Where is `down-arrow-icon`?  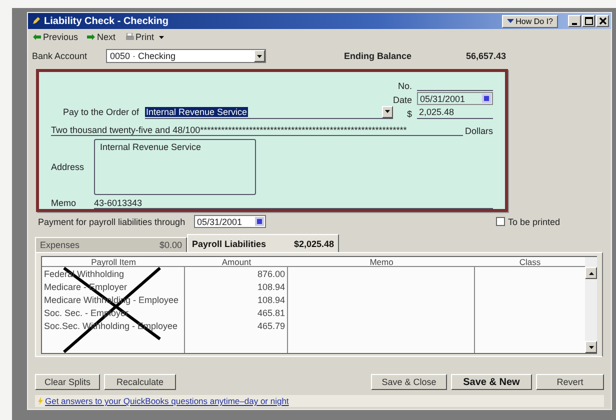 down-arrow-icon is located at coordinates (591, 347).